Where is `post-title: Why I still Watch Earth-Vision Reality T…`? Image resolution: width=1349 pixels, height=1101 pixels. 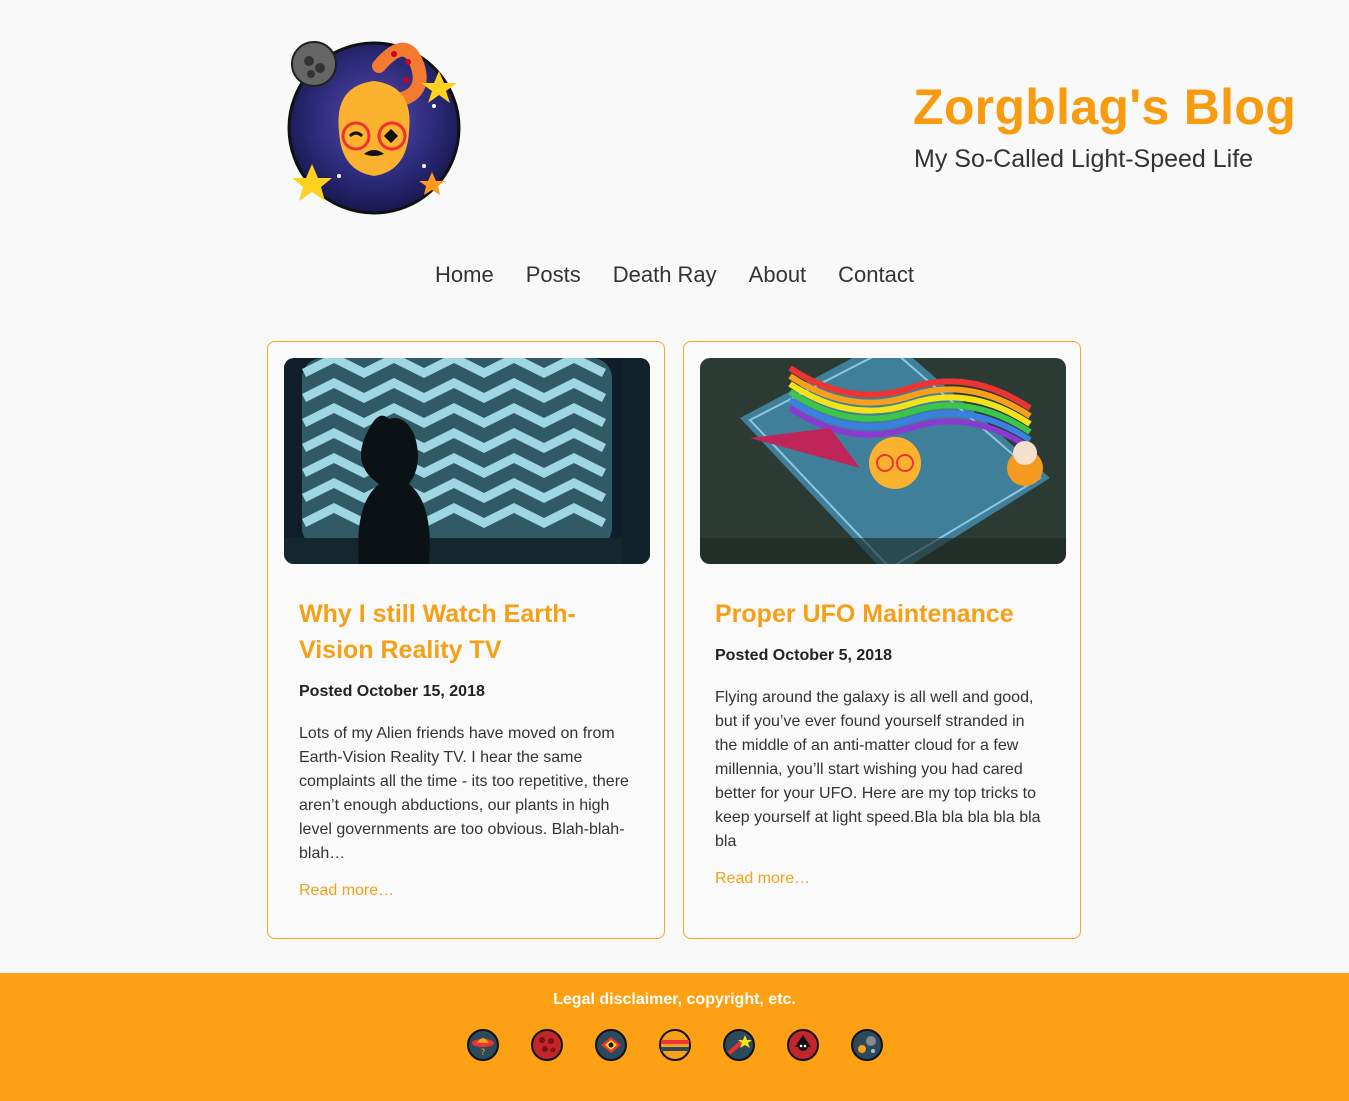 post-title: Why I still Watch Earth-Vision Reality T… is located at coordinates (466, 632).